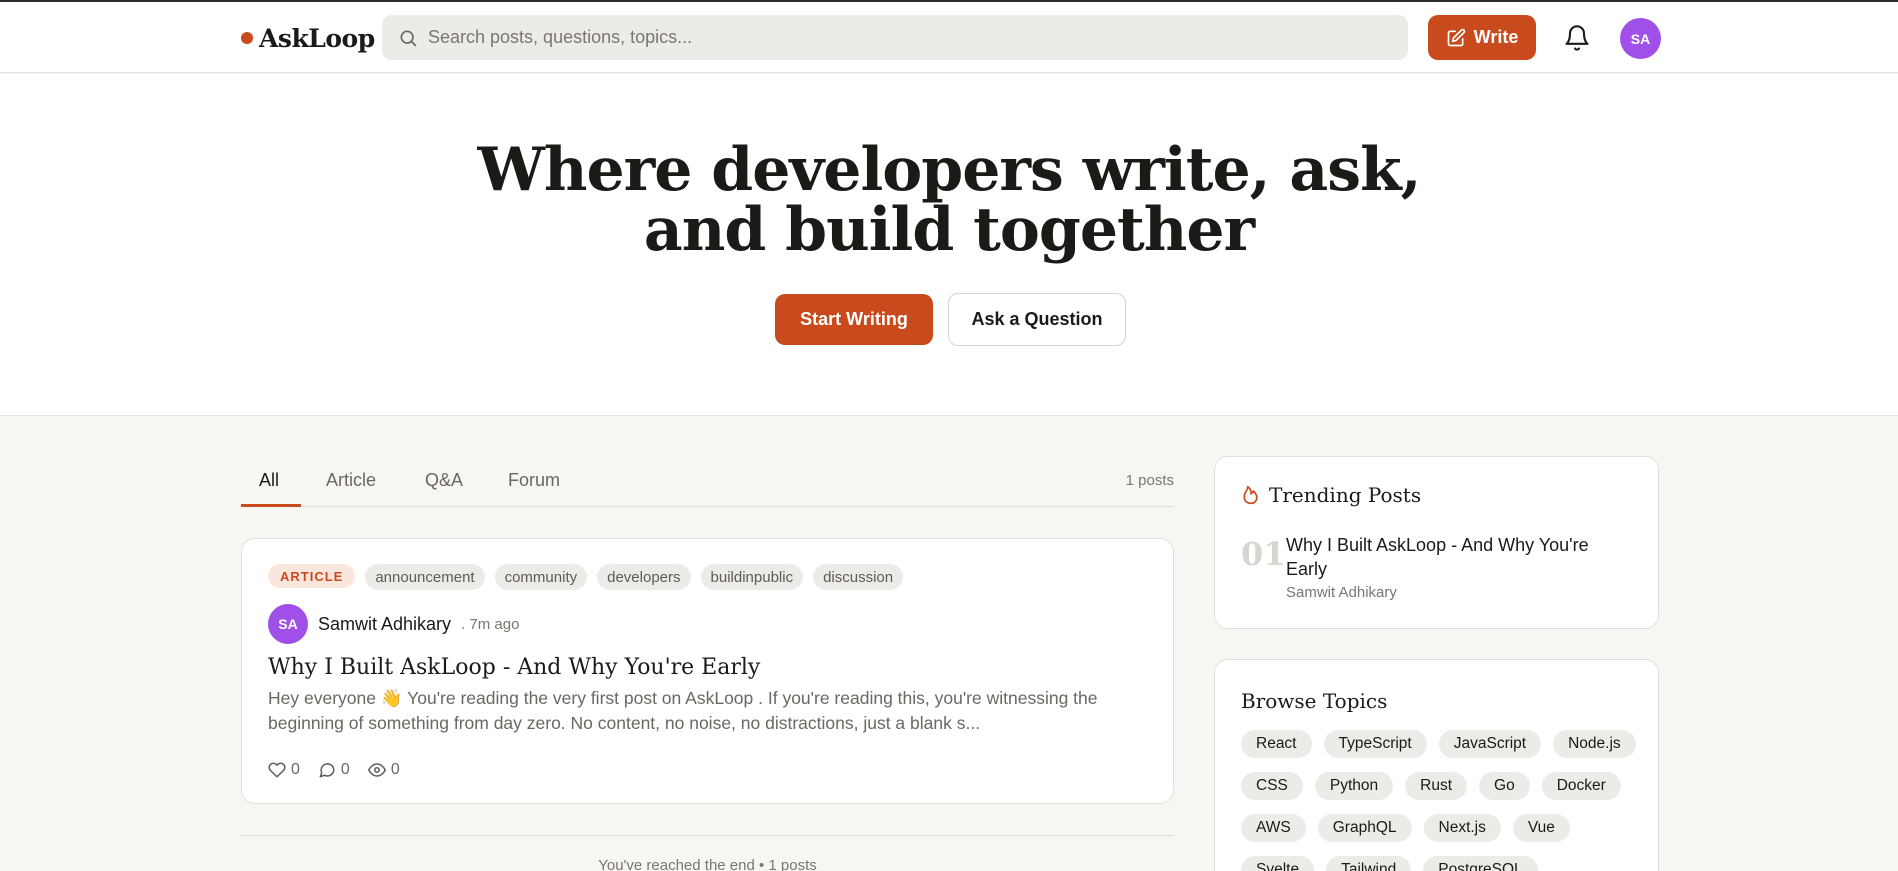 Image resolution: width=1898 pixels, height=871 pixels. Describe the element at coordinates (351, 480) in the screenshot. I see `tab-article: Article` at that location.